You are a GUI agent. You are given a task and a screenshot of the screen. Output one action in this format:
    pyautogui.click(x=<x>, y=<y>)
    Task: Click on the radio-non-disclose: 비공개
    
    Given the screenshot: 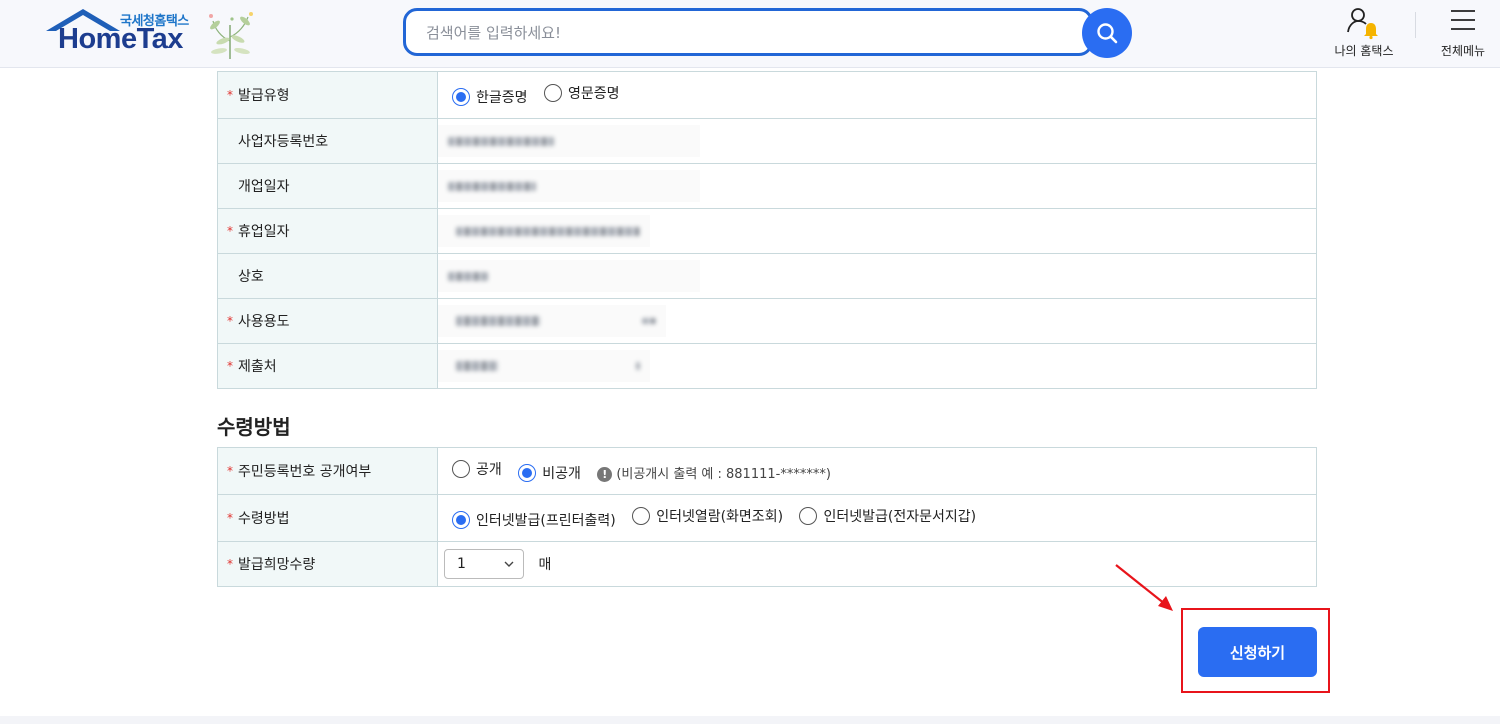 What is the action you would take?
    pyautogui.click(x=549, y=473)
    